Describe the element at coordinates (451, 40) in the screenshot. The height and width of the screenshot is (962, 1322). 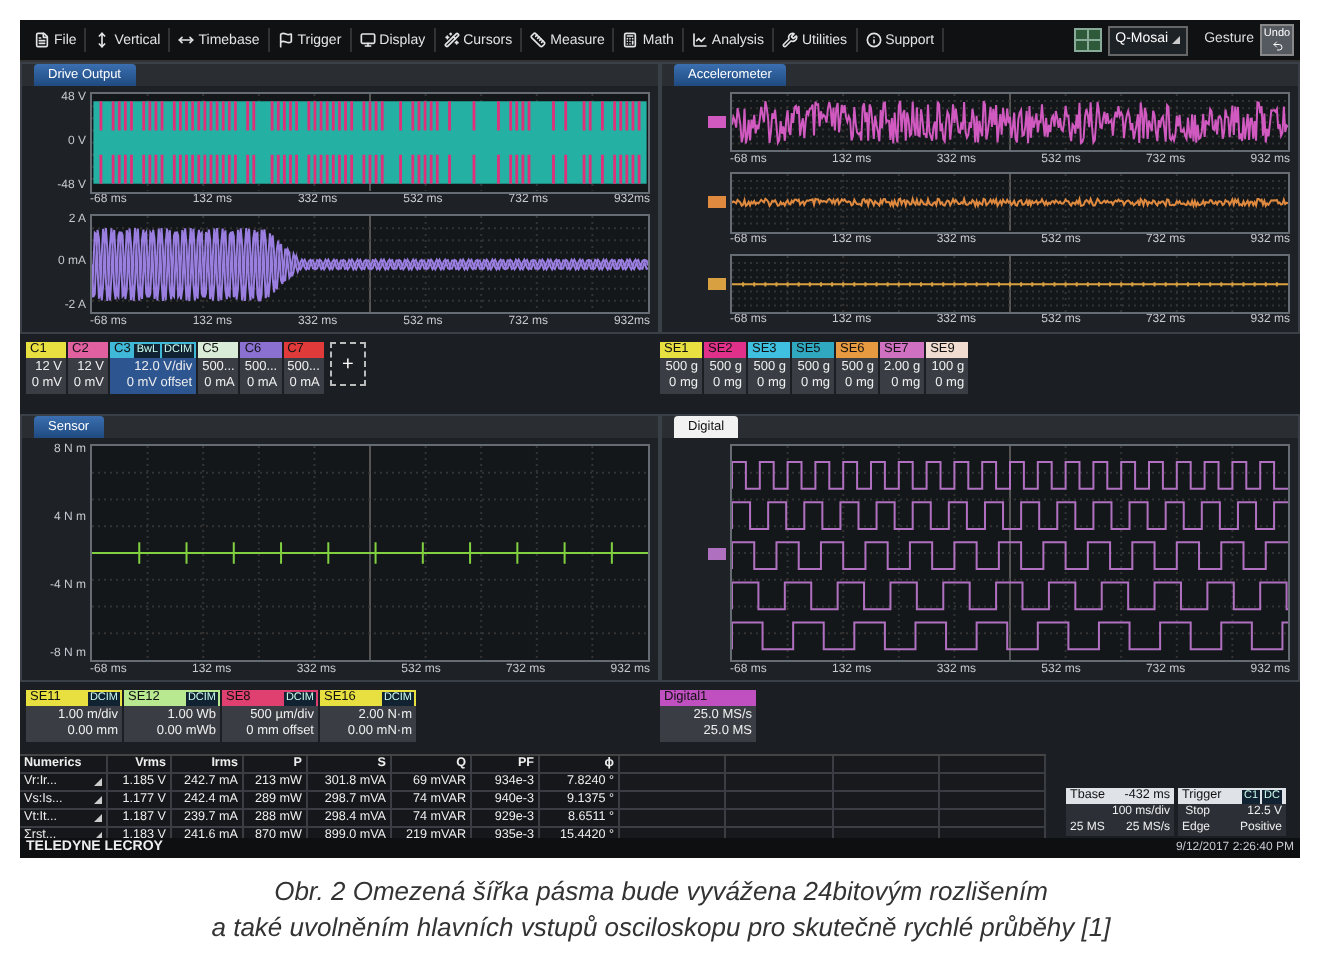
I see `wand-icon` at that location.